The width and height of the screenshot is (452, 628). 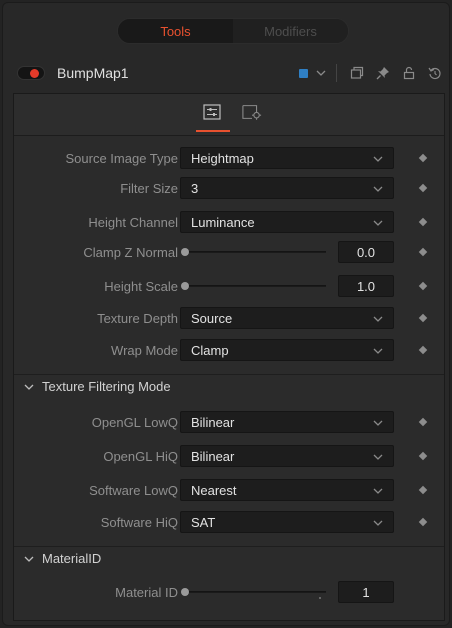 What do you see at coordinates (383, 73) in the screenshot?
I see `pin-icon` at bounding box center [383, 73].